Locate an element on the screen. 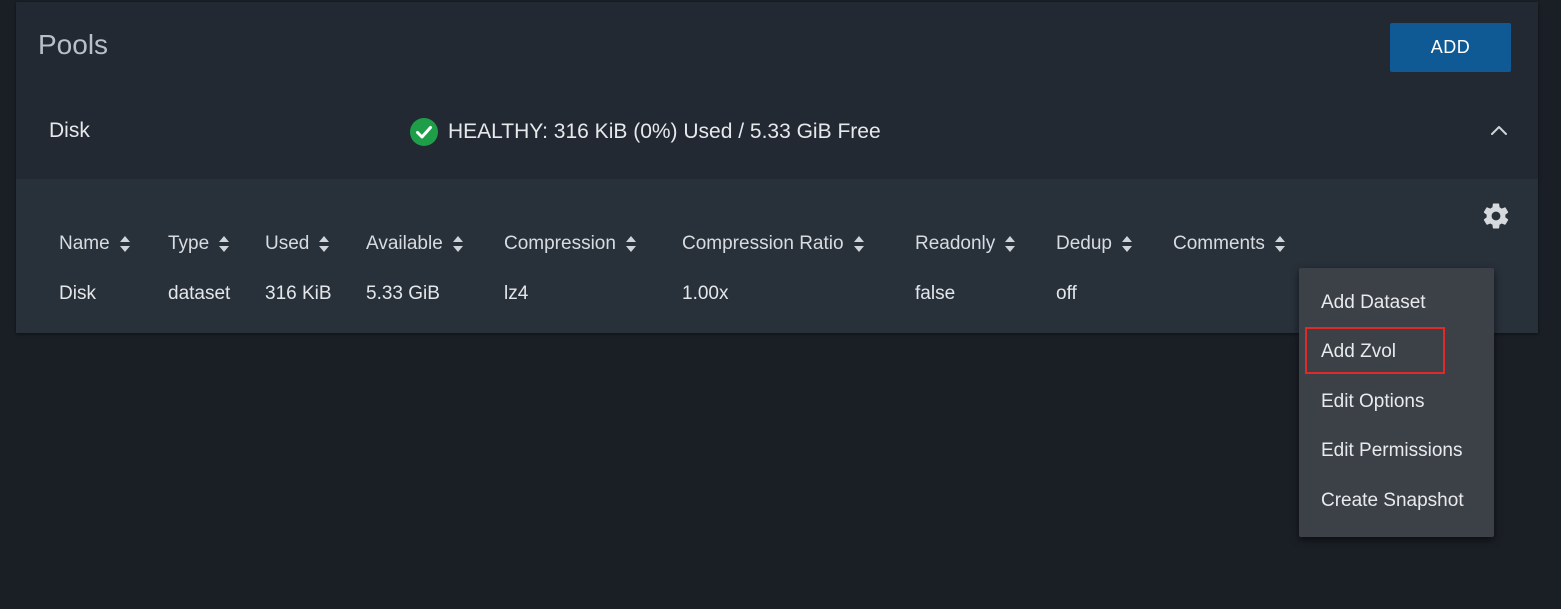 Image resolution: width=1561 pixels, height=609 pixels. column-header-name: Name is located at coordinates (95, 244).